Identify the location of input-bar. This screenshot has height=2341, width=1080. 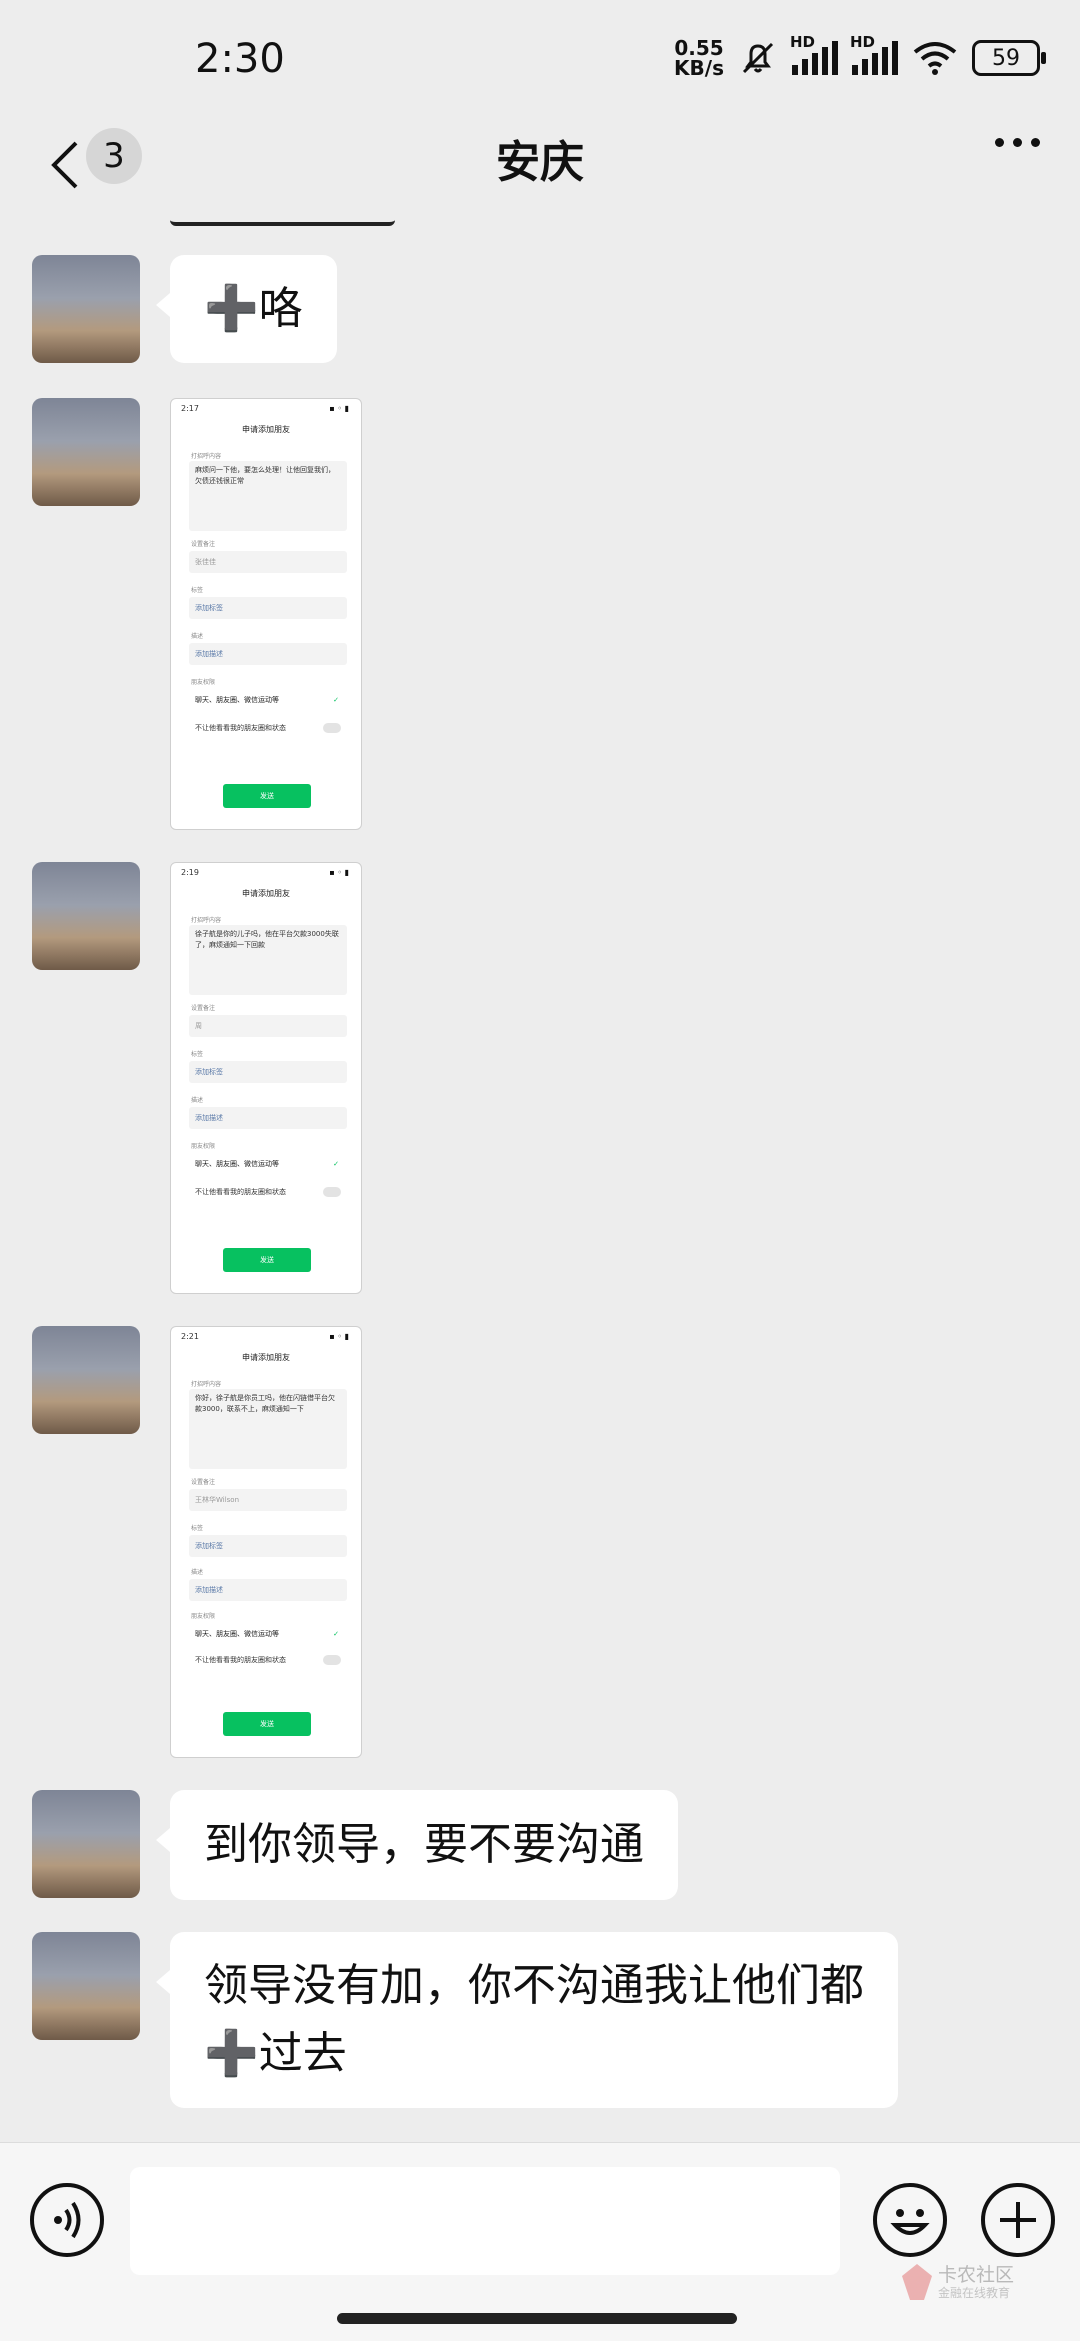
(540, 2241).